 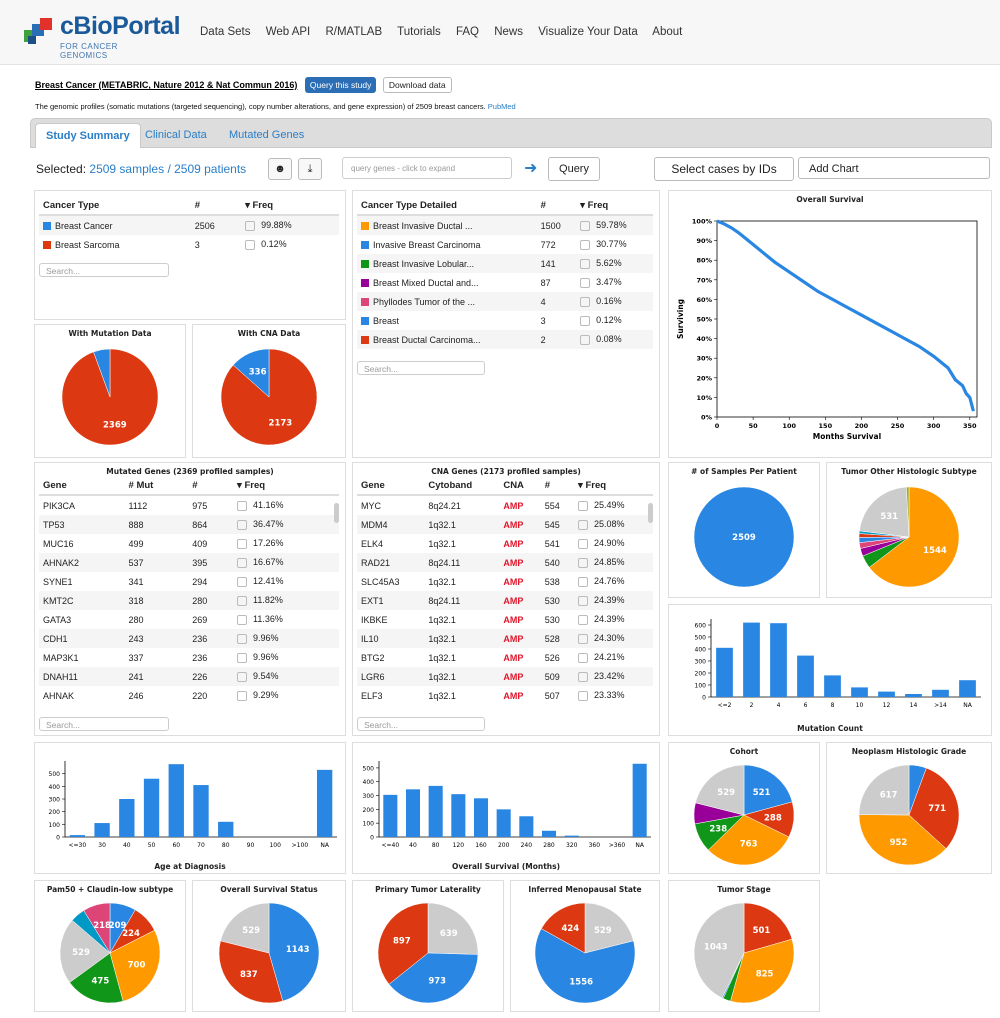 What do you see at coordinates (447, 206) in the screenshot?
I see `col-cancer-type-detailed: Cancer Type Detailed` at bounding box center [447, 206].